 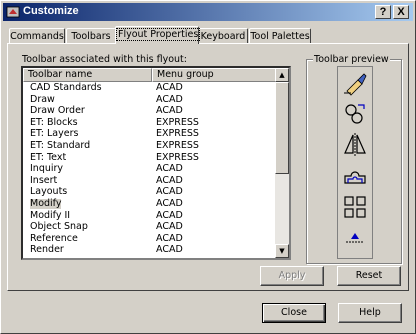 I want to click on toolbar-preview-label: Toolbar preview, so click(x=351, y=59).